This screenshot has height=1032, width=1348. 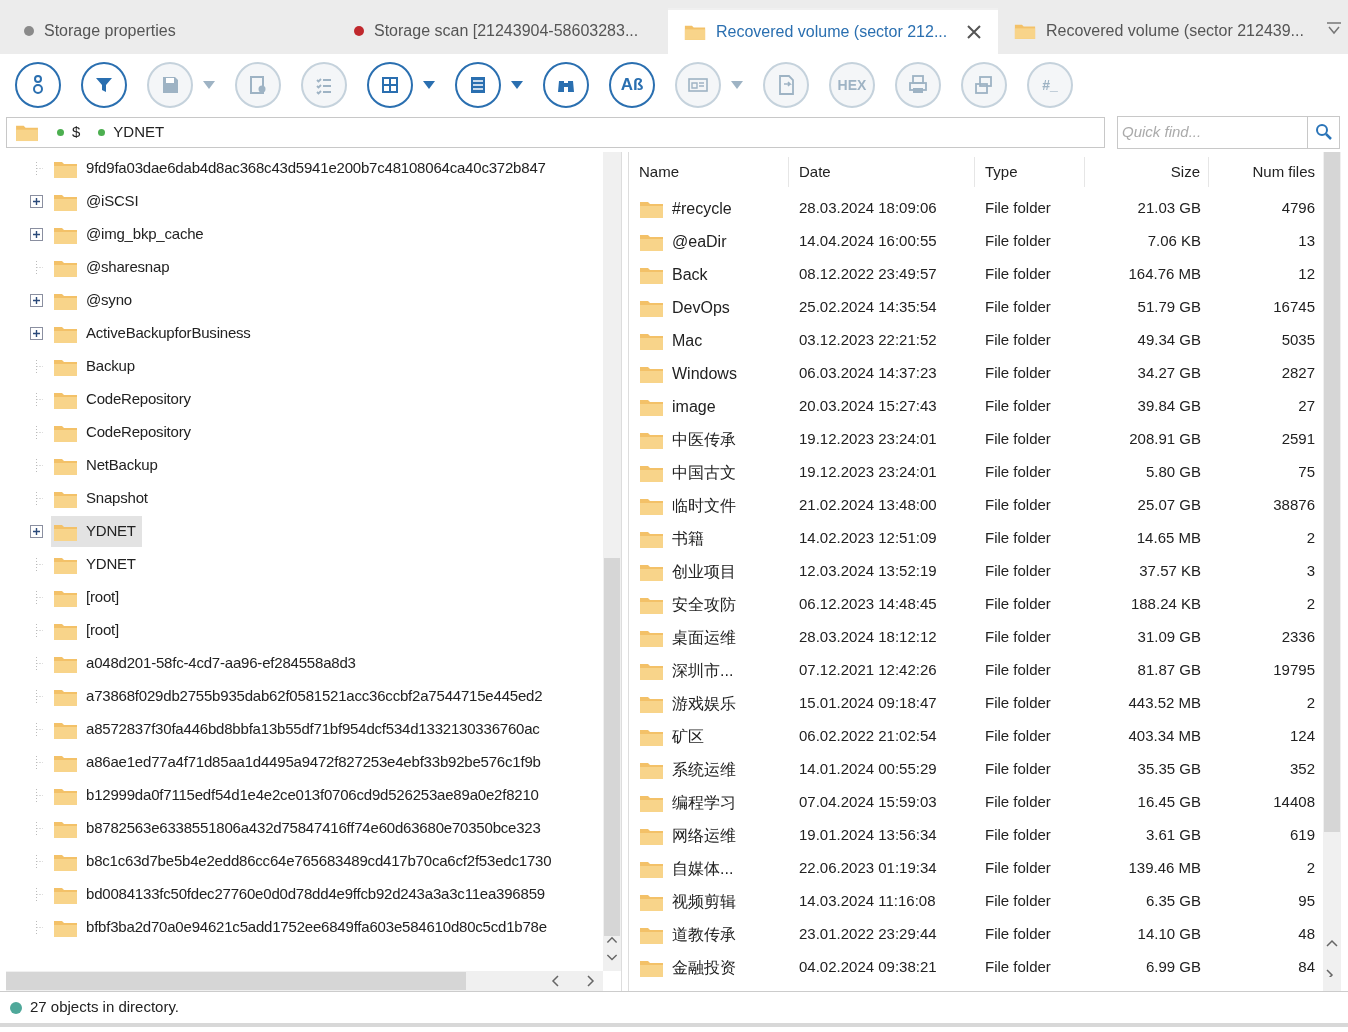 I want to click on column-header: Size, so click(x=1147, y=172).